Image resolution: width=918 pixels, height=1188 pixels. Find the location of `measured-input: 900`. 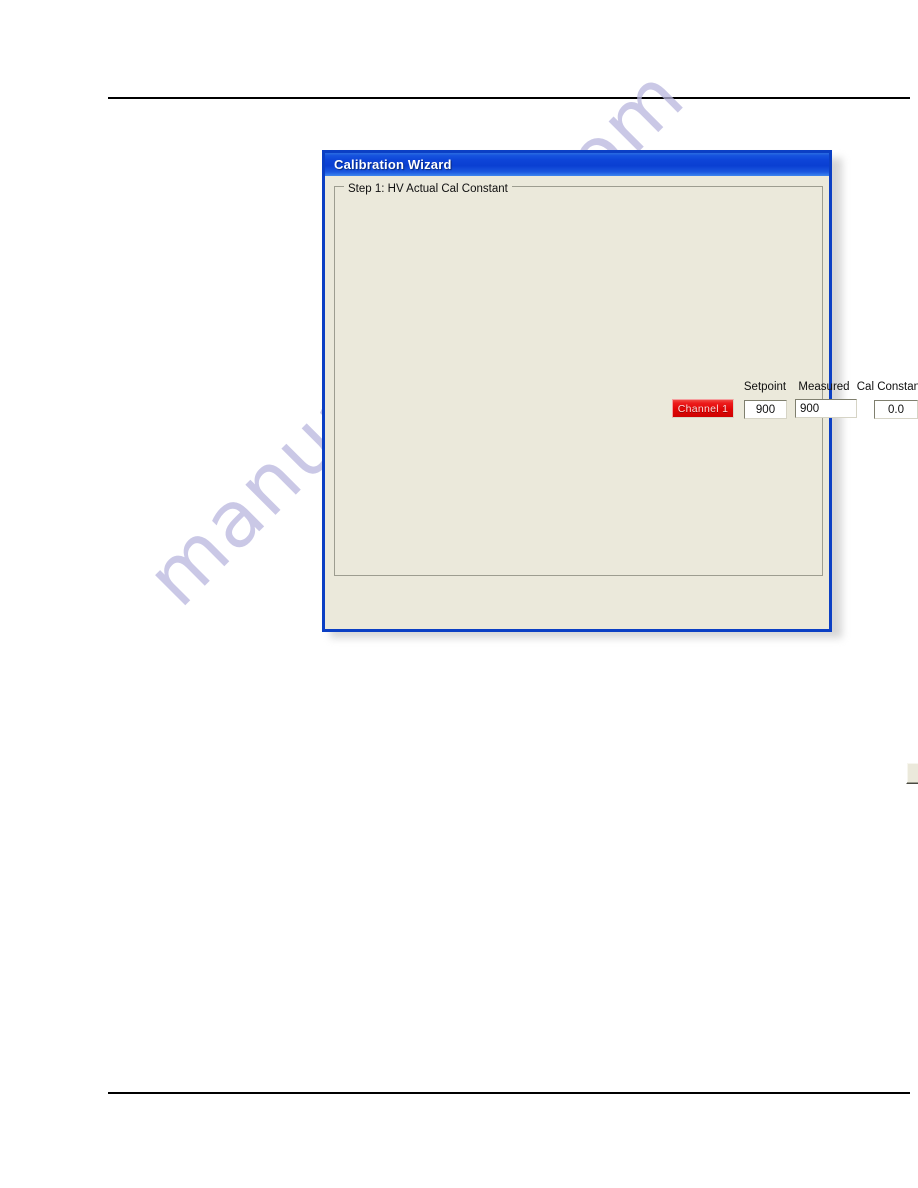

measured-input: 900 is located at coordinates (826, 408).